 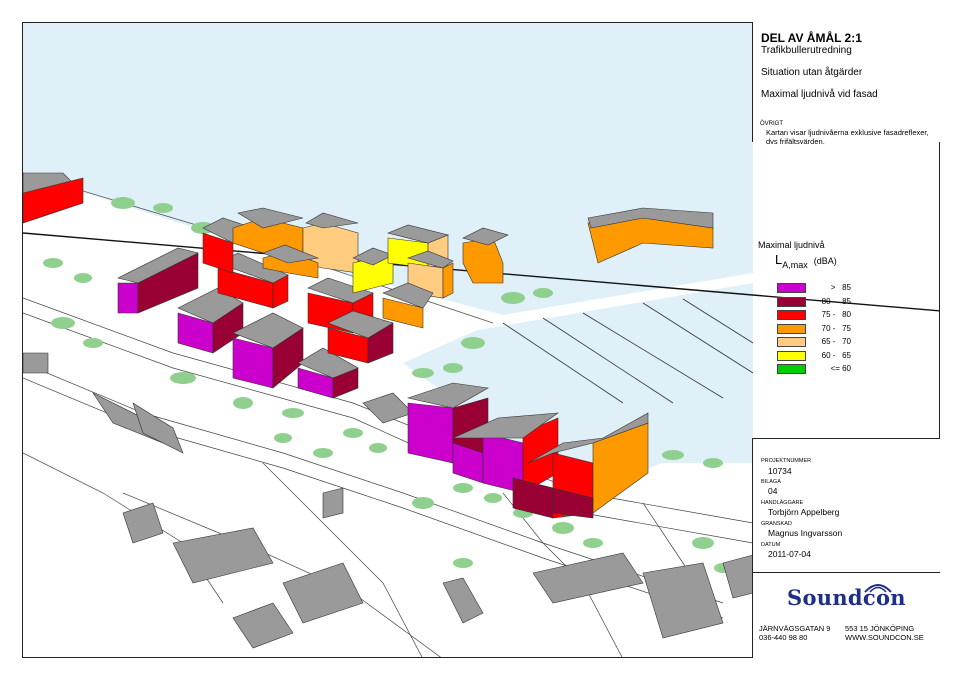 What do you see at coordinates (782, 503) in the screenshot?
I see `handlaggare-label: HANDLÄGGARE` at bounding box center [782, 503].